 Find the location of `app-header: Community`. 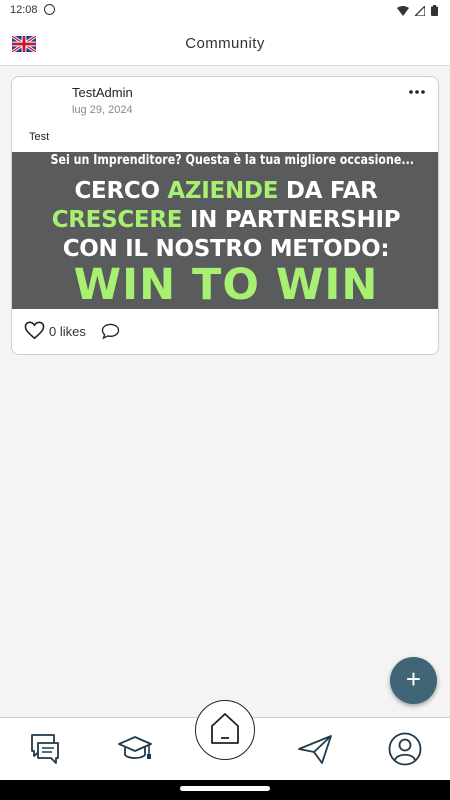

app-header: Community is located at coordinates (225, 44).